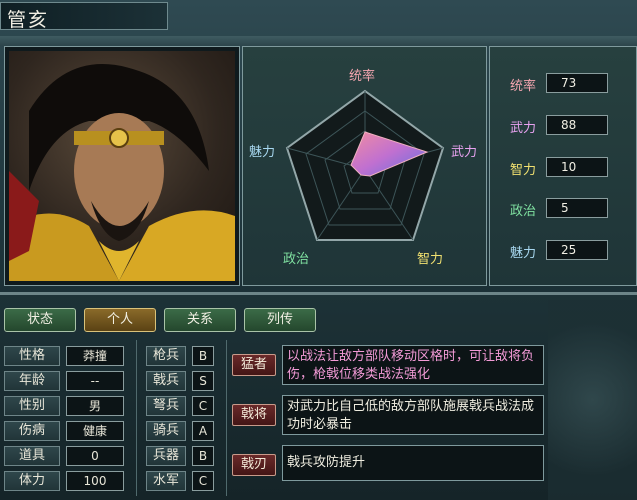 This screenshot has width=637, height=500. I want to click on aptitude-label: 骑兵, so click(166, 431).